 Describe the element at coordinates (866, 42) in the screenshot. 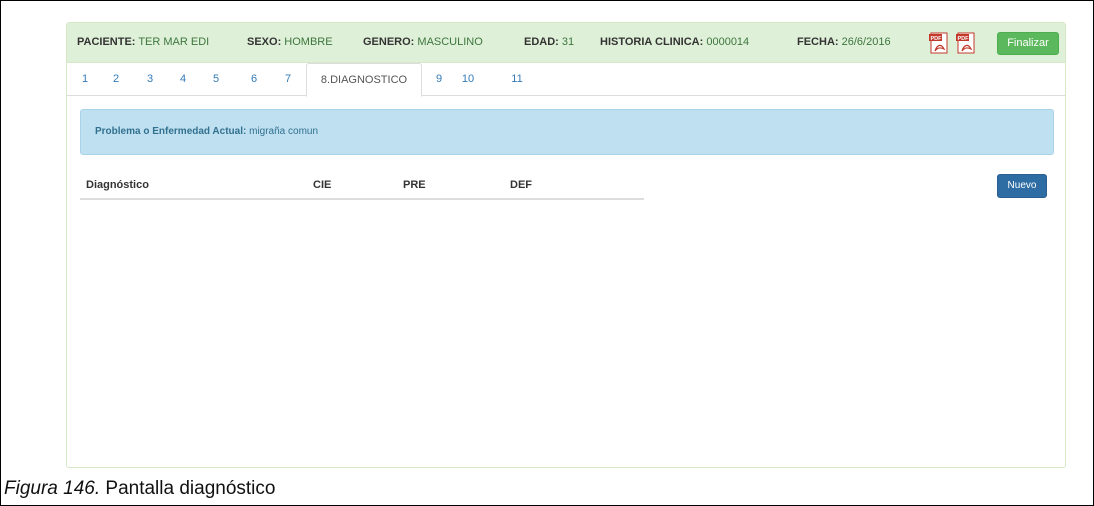

I see `fecha-value: 26/6/2016` at that location.